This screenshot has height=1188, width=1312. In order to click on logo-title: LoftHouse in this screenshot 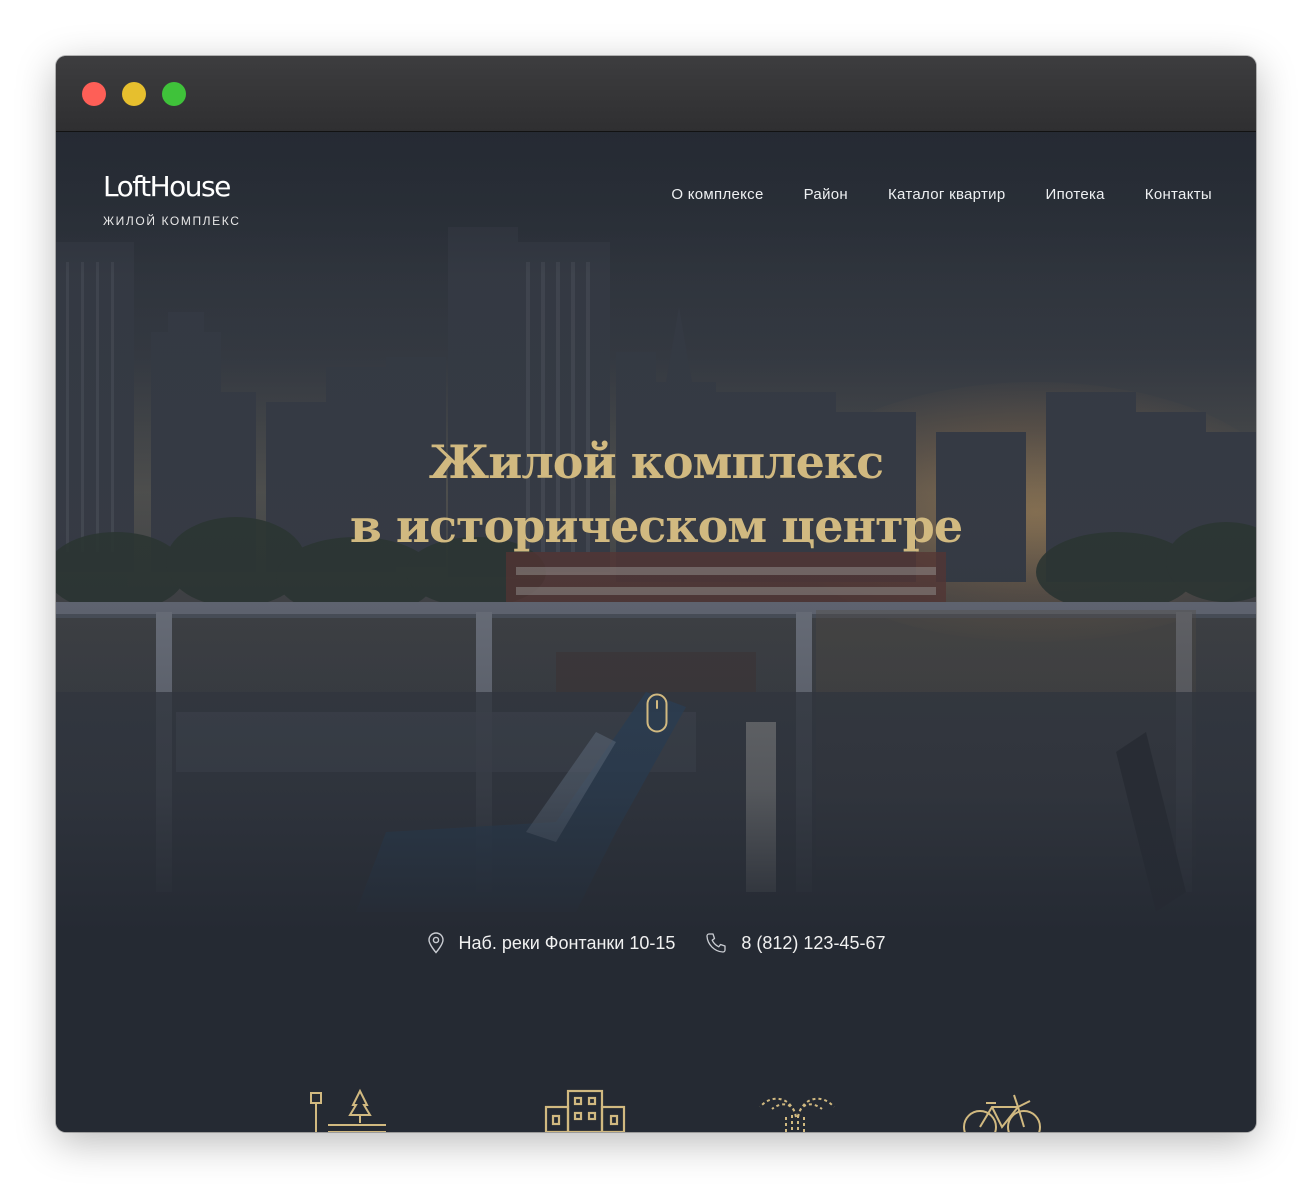, I will do `click(167, 186)`.